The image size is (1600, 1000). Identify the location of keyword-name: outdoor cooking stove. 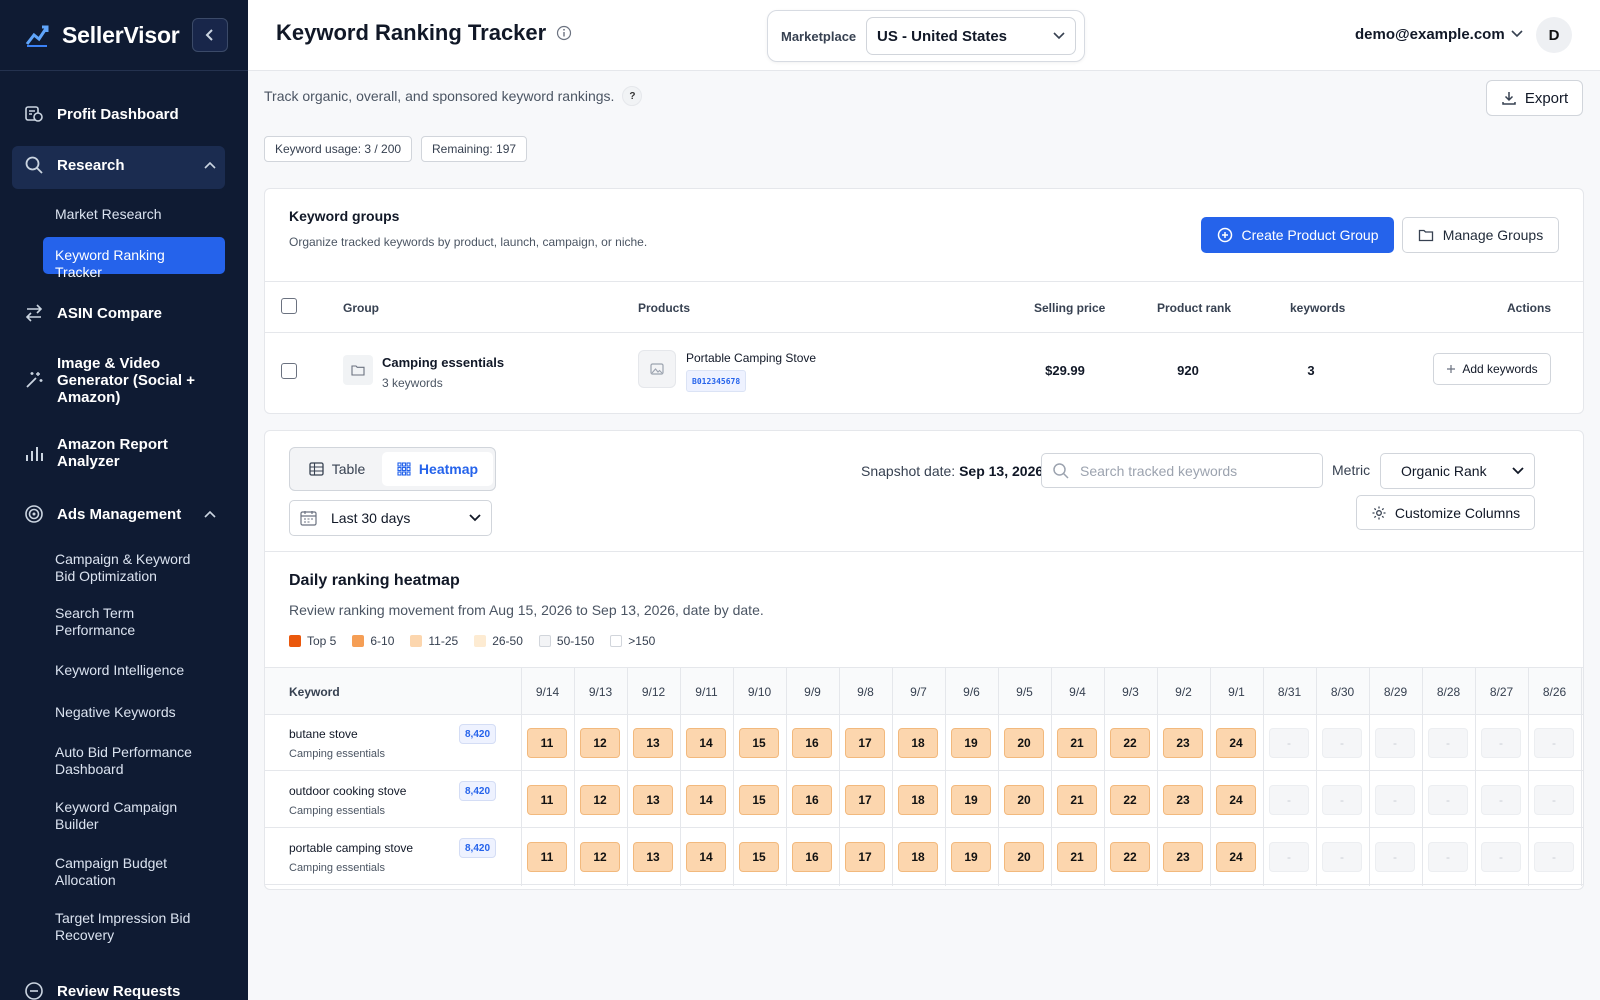
(347, 791).